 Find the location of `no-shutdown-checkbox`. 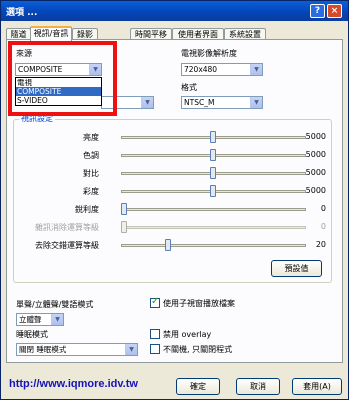

no-shutdown-checkbox is located at coordinates (155, 349).